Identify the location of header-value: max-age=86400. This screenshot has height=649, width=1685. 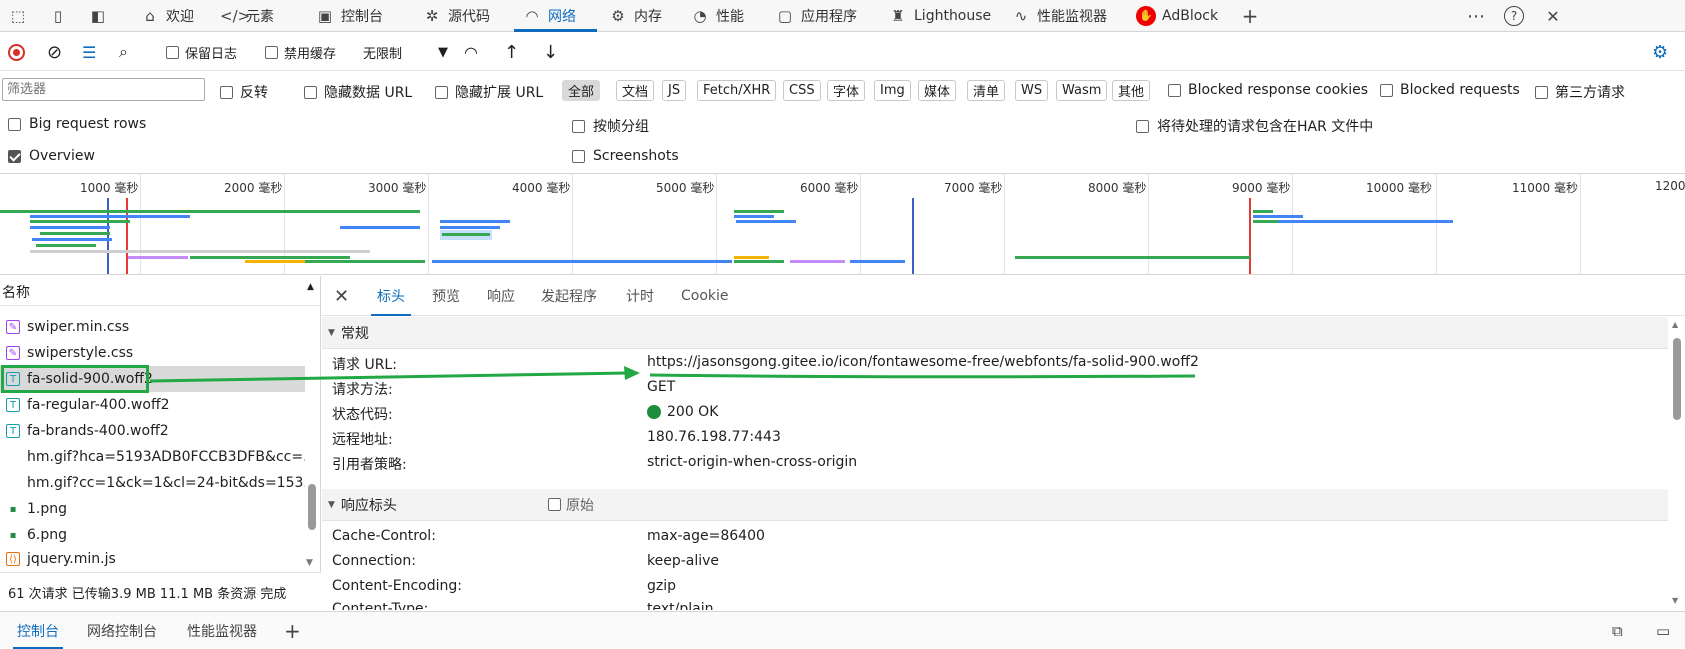
(706, 536).